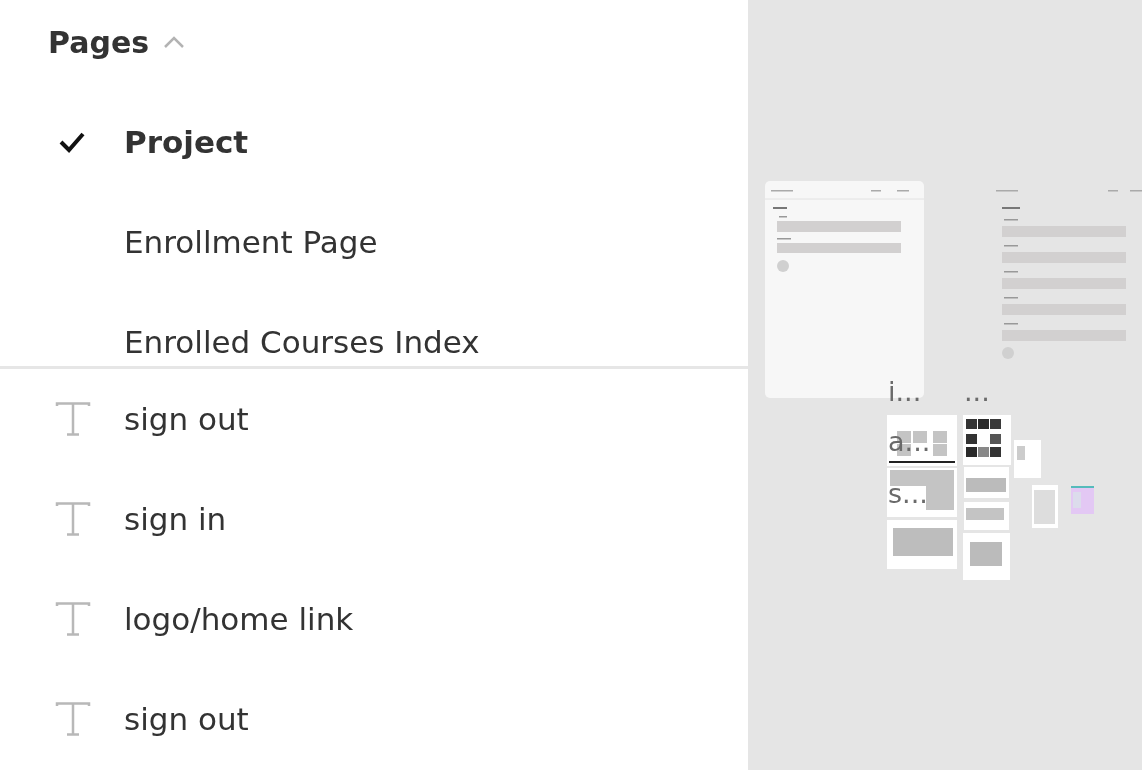 The width and height of the screenshot is (1142, 770). Describe the element at coordinates (99, 42) in the screenshot. I see `panel-title: Pages` at that location.